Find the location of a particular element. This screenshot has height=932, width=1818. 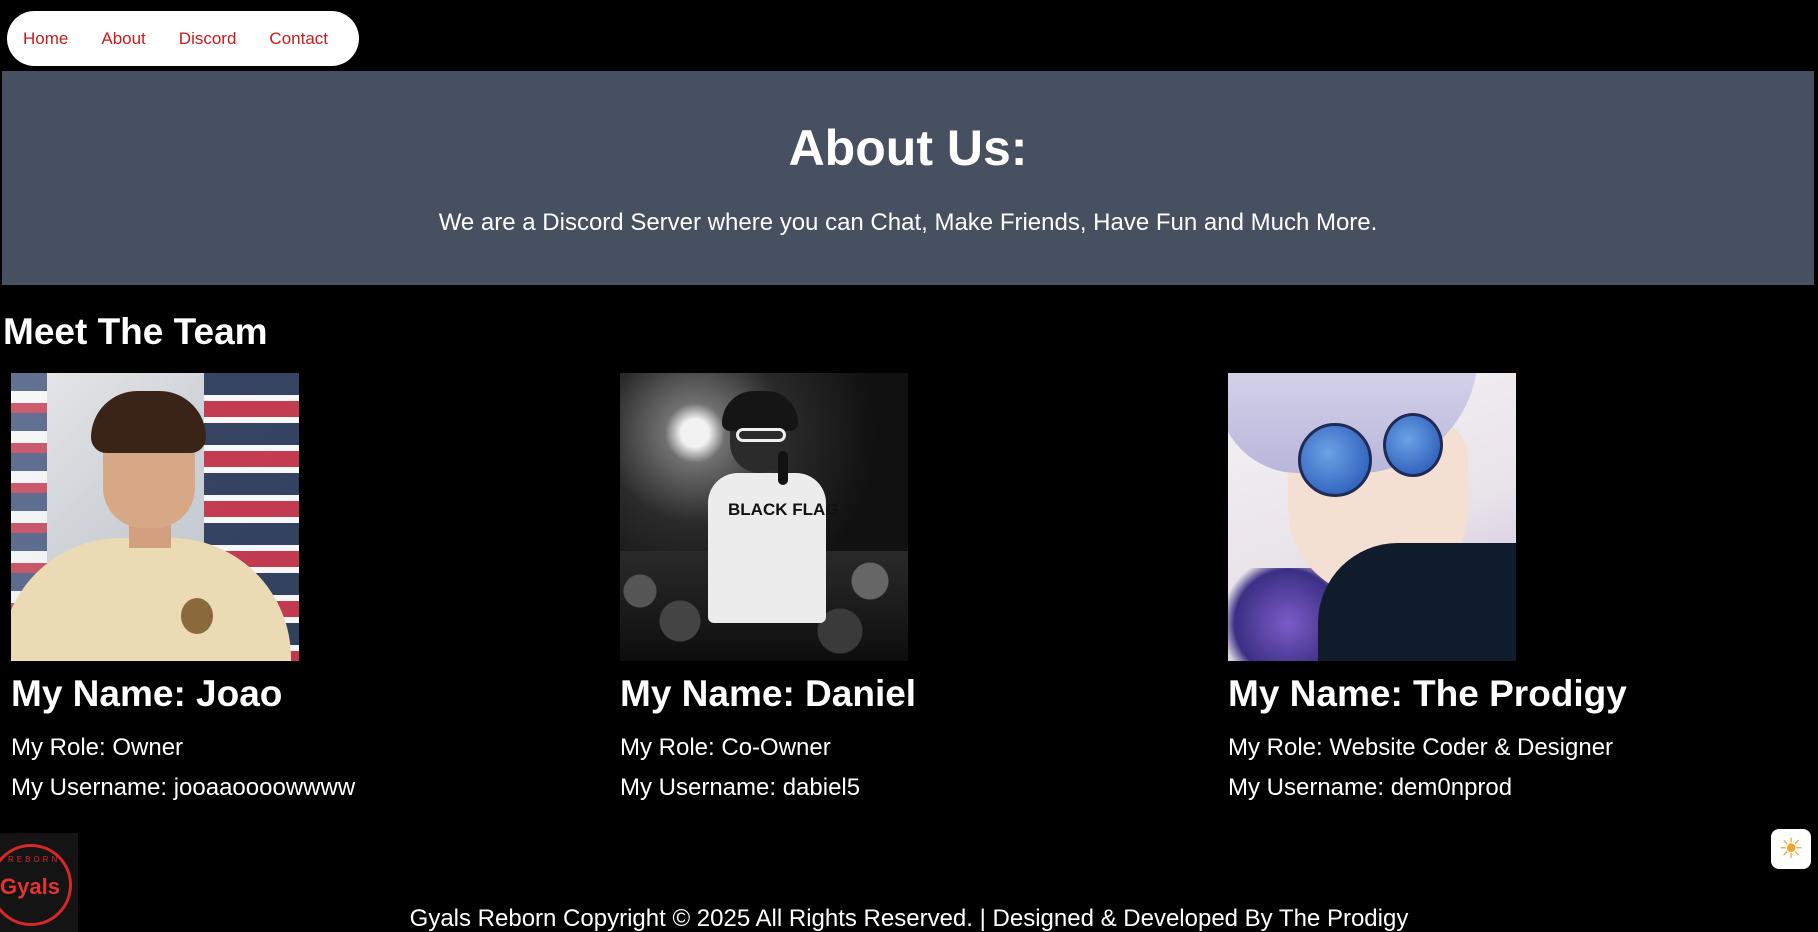

nav-discord-link: Discord is located at coordinates (208, 39).